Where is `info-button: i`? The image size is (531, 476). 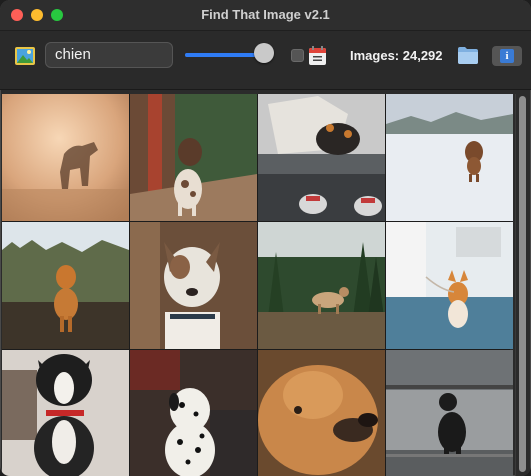 info-button: i is located at coordinates (507, 56).